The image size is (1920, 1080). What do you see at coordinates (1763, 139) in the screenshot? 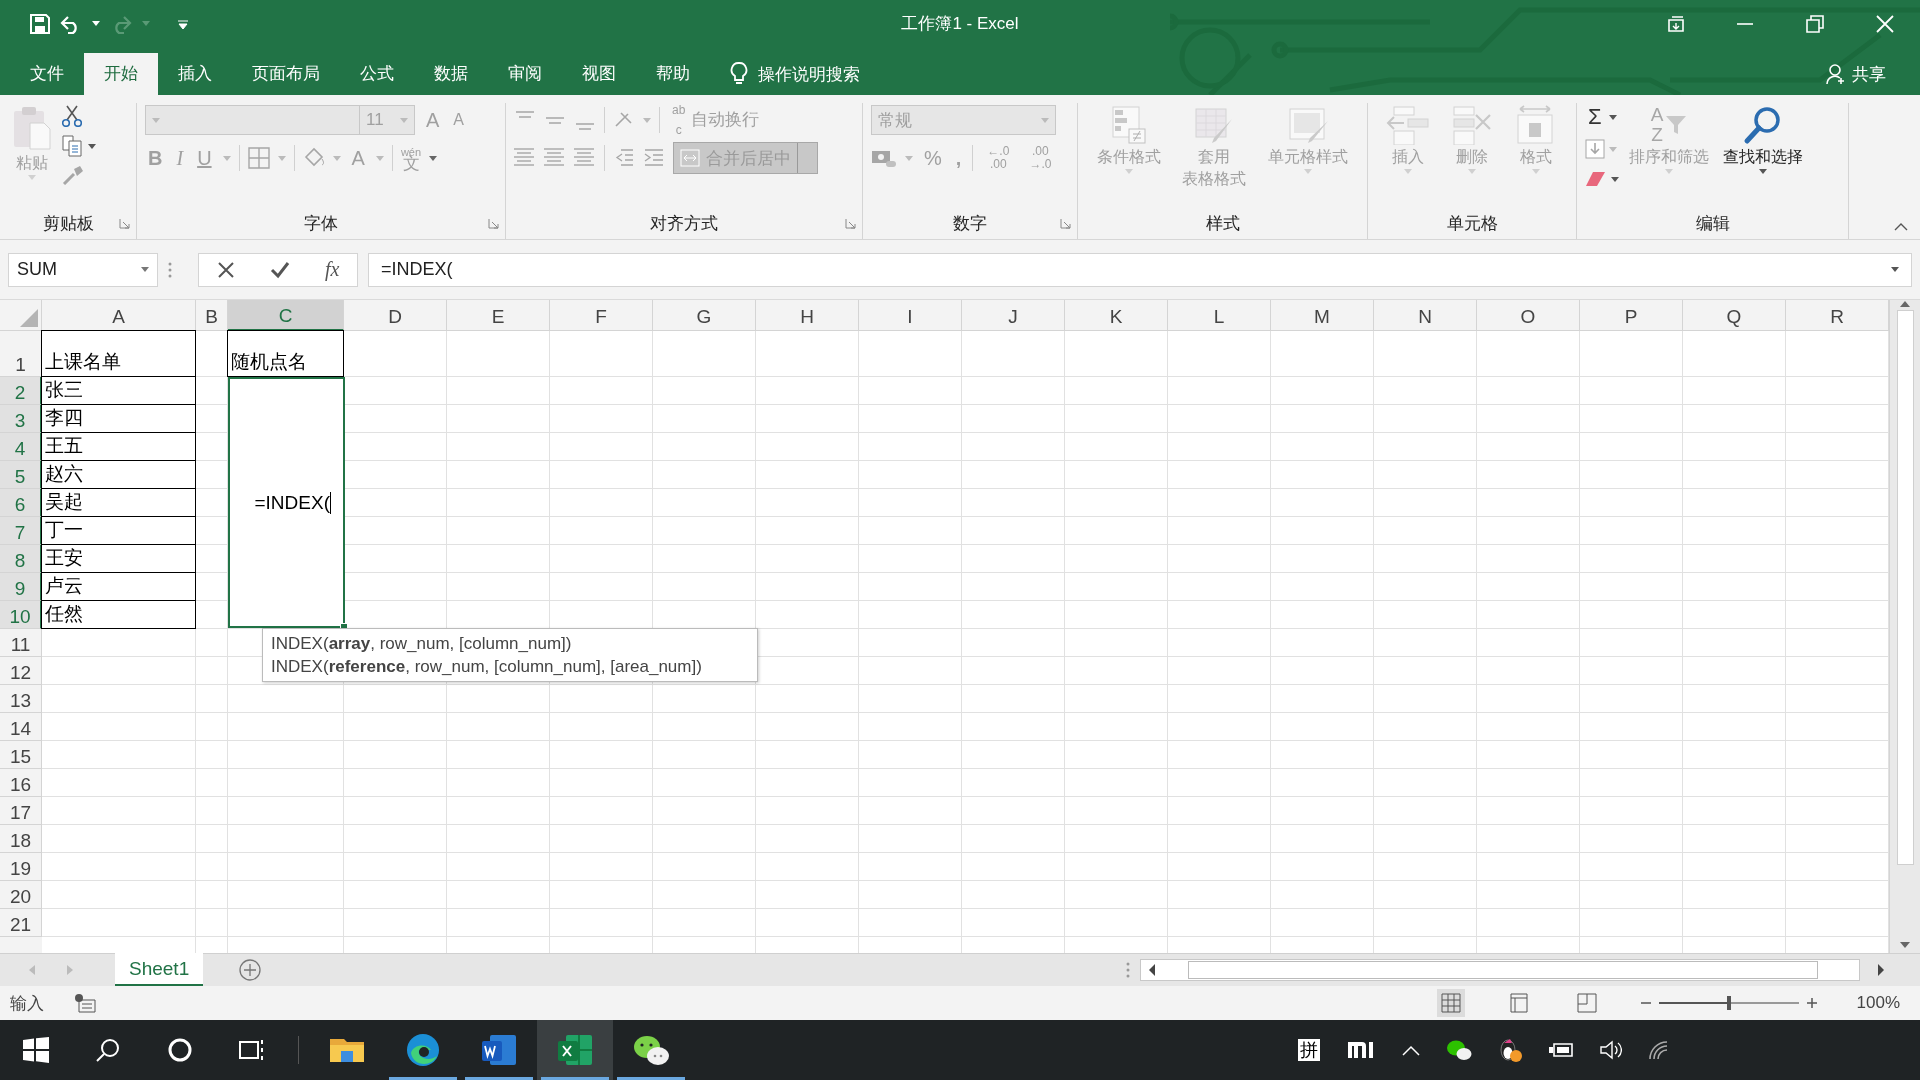
I see `find-select-button: 查找和选择` at bounding box center [1763, 139].